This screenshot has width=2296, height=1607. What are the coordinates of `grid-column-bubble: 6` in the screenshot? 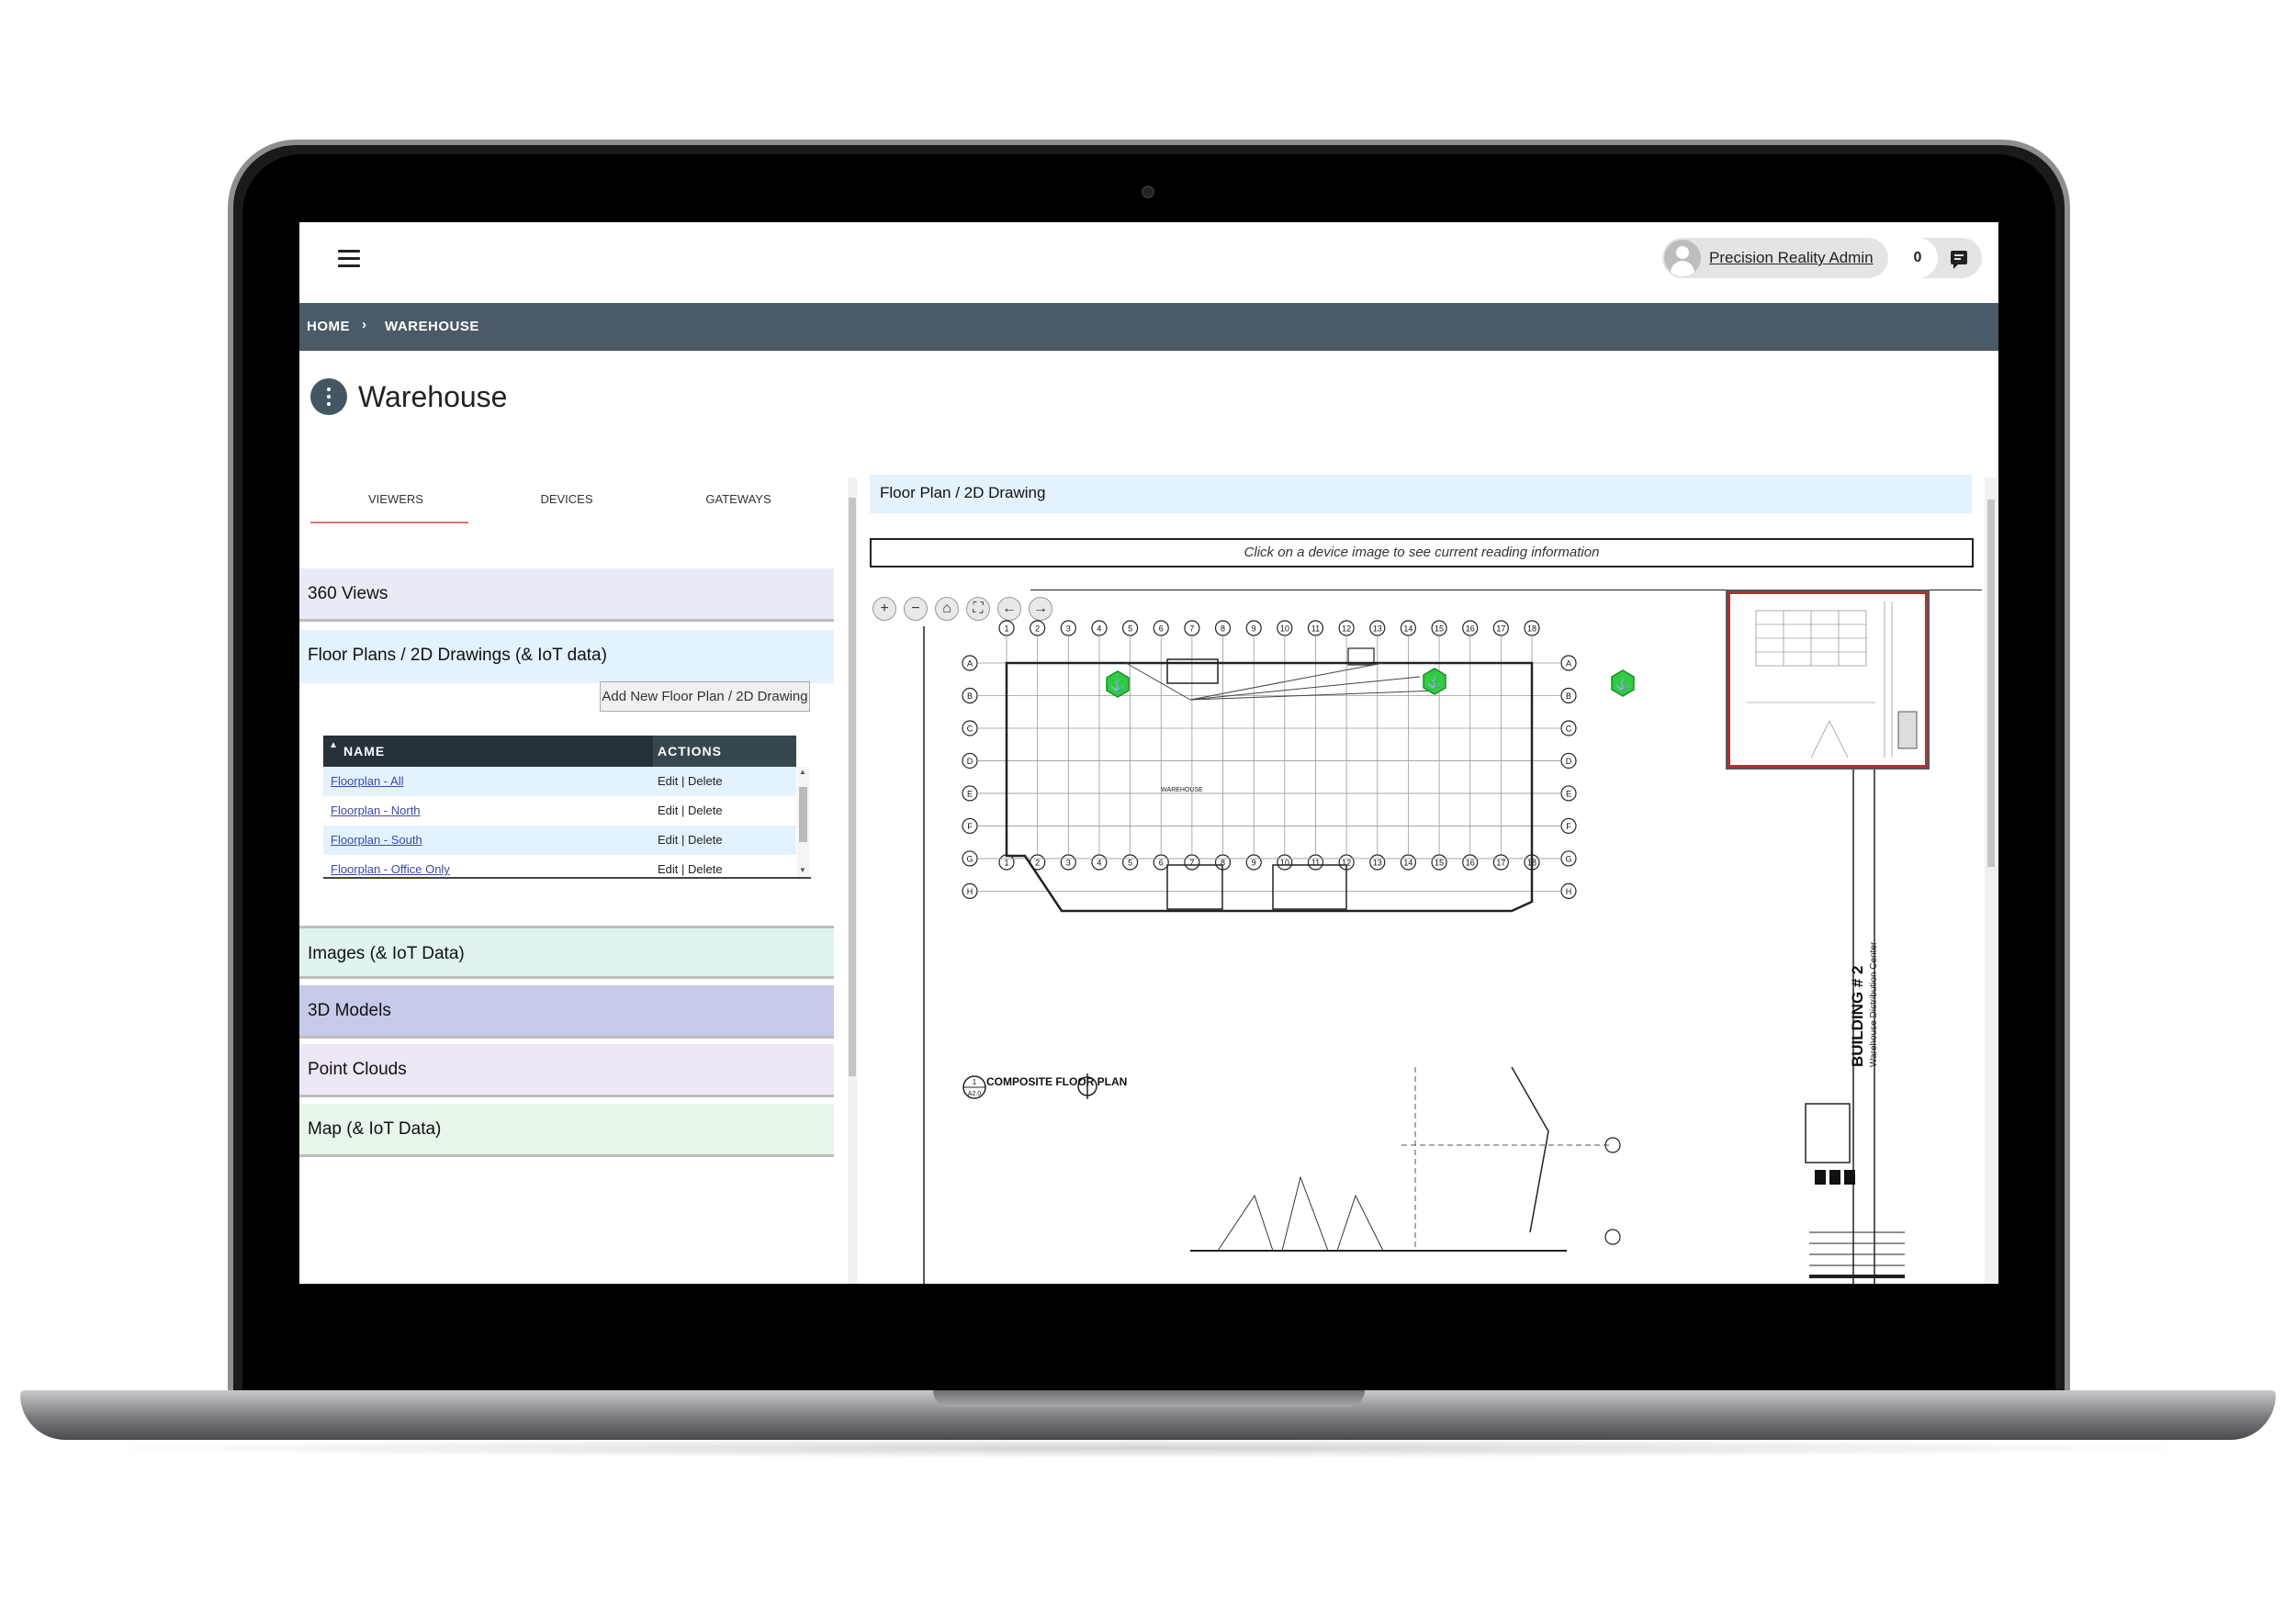 It's located at (1161, 628).